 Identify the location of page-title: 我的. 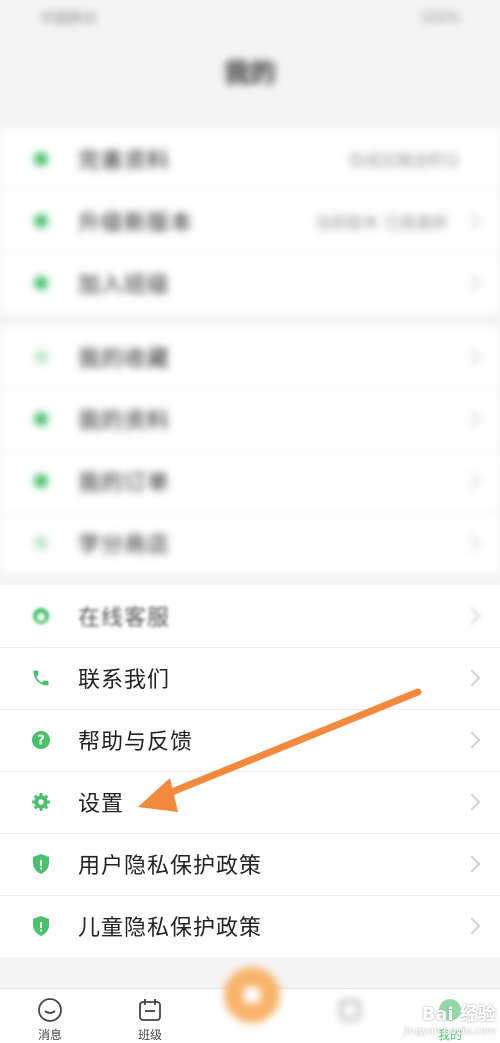
(249, 73).